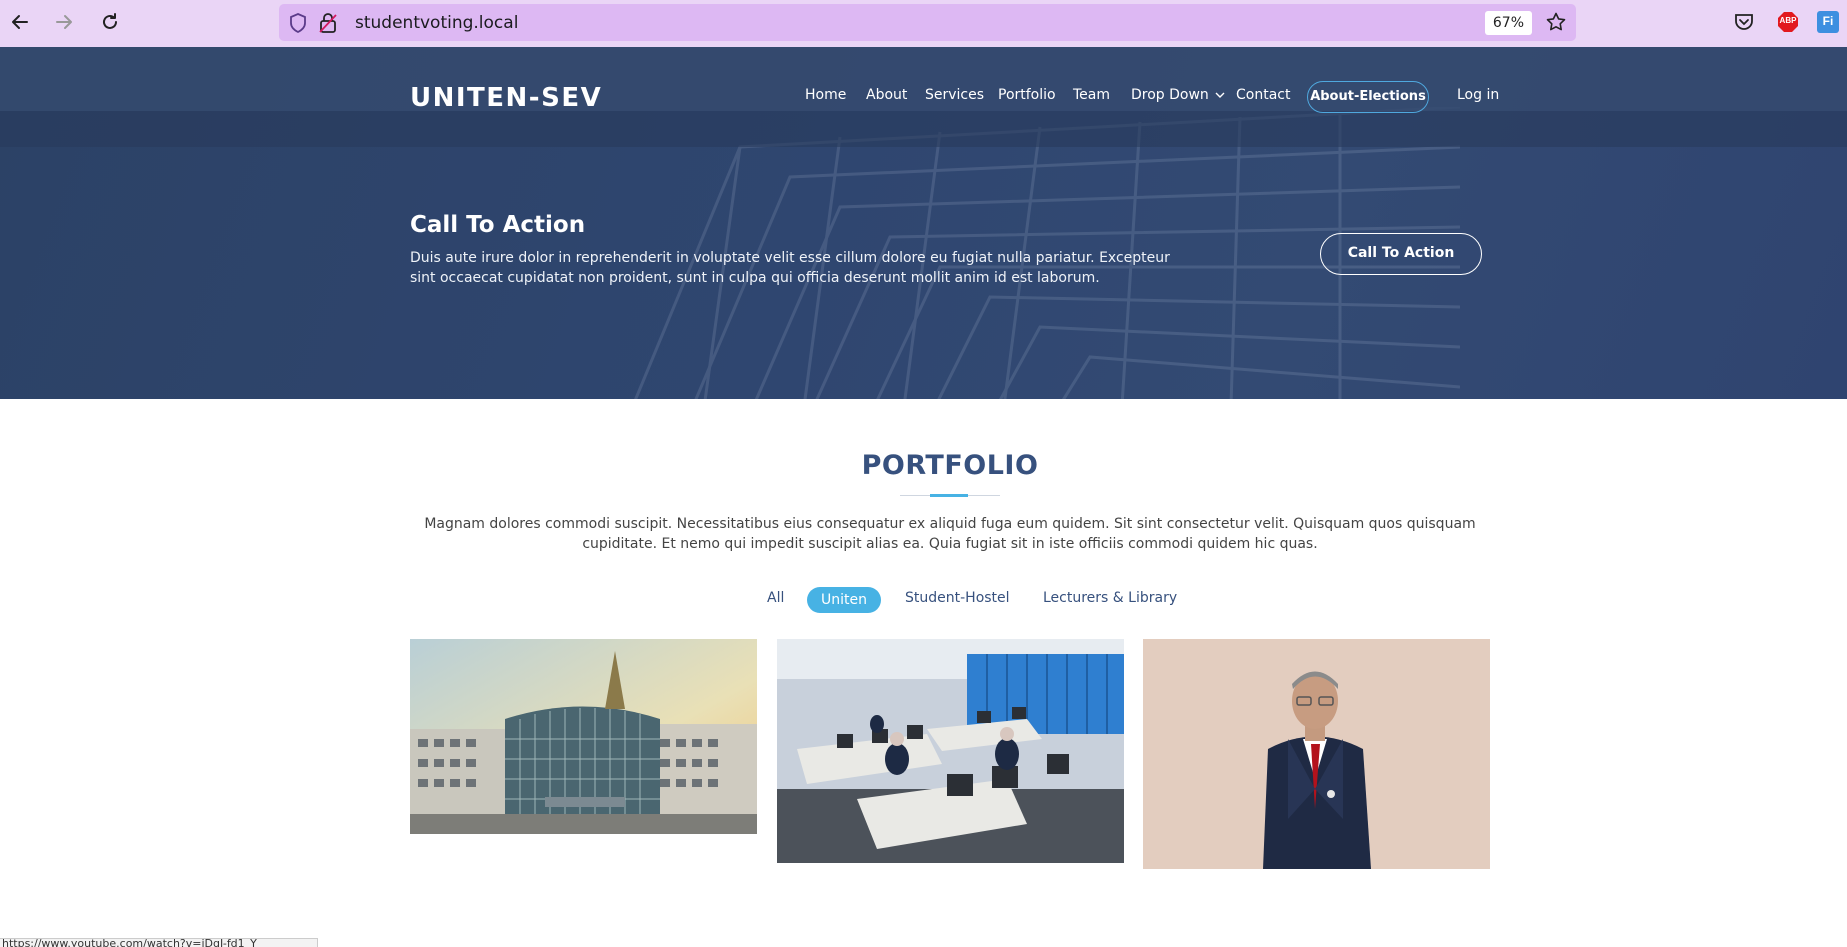 The image size is (1847, 947). Describe the element at coordinates (328, 25) in the screenshot. I see `lock-icon` at that location.